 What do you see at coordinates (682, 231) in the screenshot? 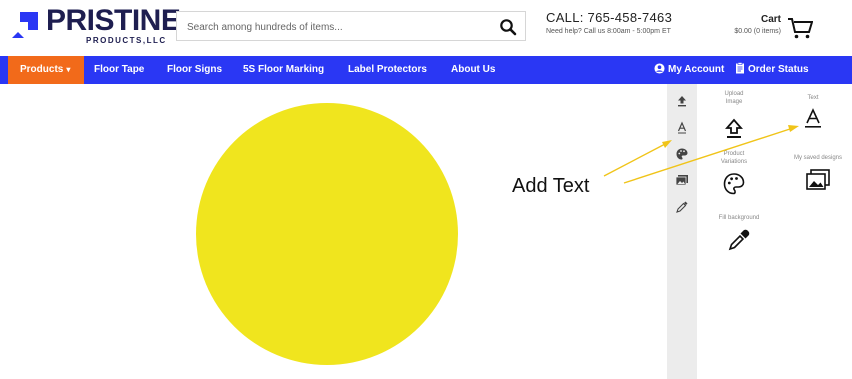
I see `vertical-toolbar` at bounding box center [682, 231].